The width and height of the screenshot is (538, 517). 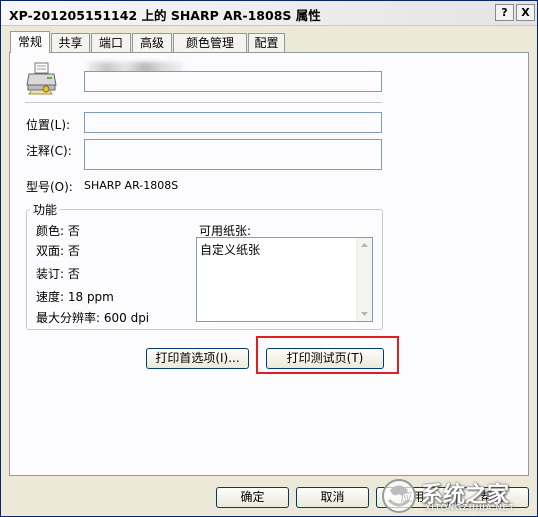 I want to click on highlight-box, so click(x=327, y=355).